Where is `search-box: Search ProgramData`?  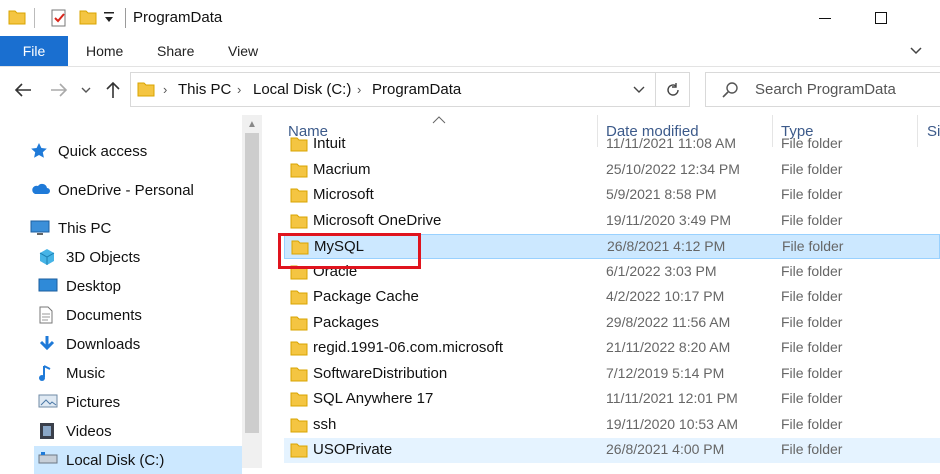 search-box: Search ProgramData is located at coordinates (822, 89).